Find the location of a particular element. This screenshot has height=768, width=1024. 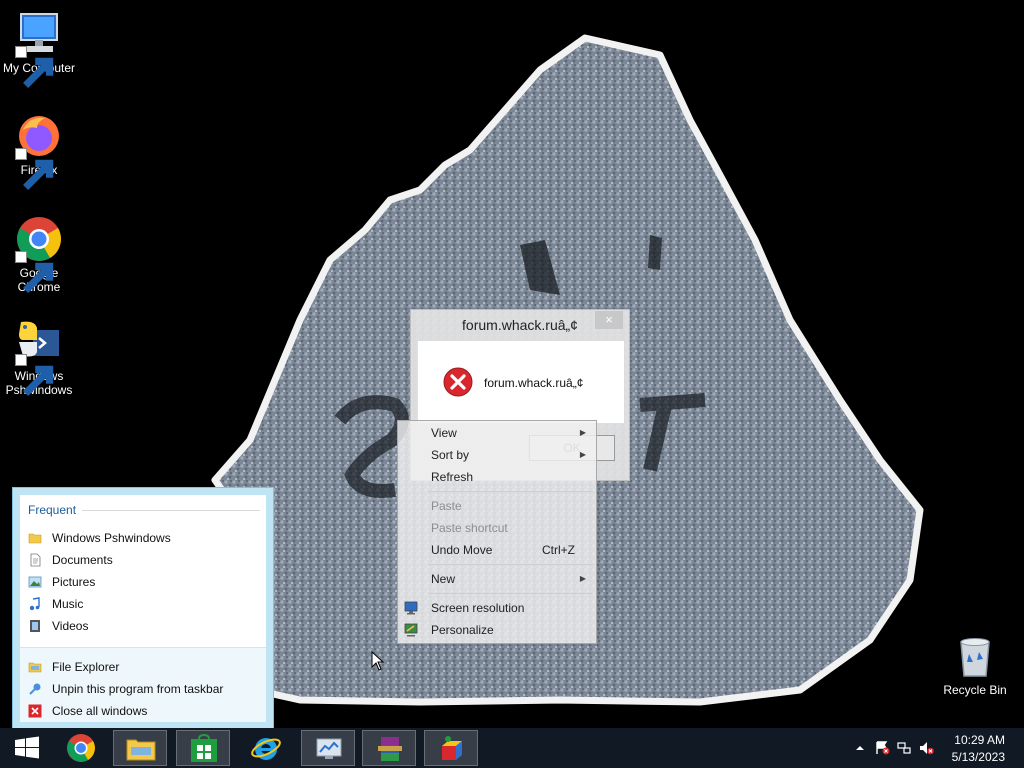

desktop-icon-label: Recycle Bin is located at coordinates (975, 690).